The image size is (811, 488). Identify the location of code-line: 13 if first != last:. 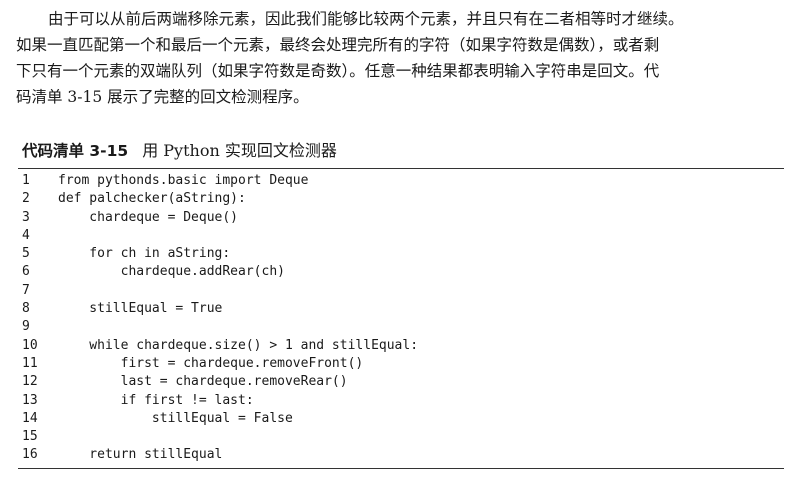
(402, 401).